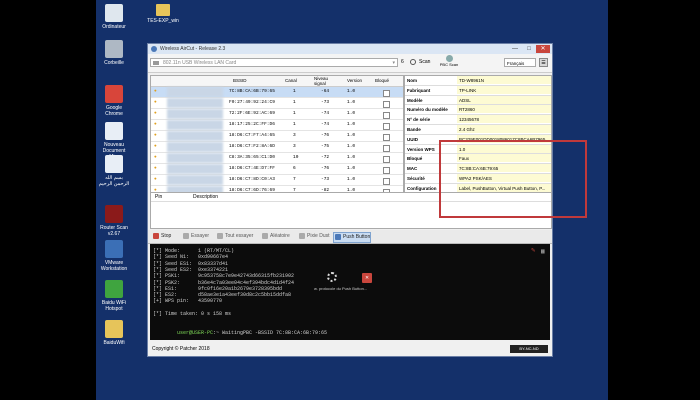 Image resolution: width=700 pixels, height=400 pixels. I want to click on channel-cell: 3, so click(294, 146).